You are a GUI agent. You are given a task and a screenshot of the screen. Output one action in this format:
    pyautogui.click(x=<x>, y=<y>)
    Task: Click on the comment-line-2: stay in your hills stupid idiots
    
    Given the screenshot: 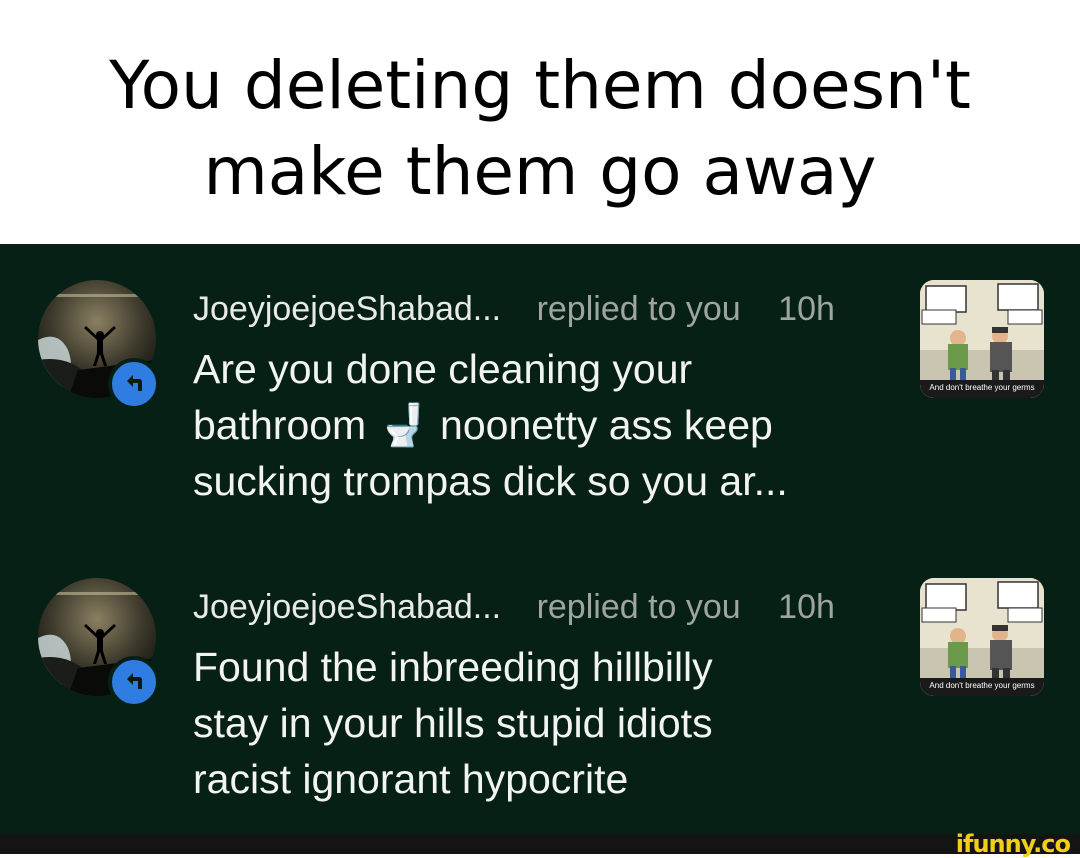 What is the action you would take?
    pyautogui.click(x=453, y=723)
    